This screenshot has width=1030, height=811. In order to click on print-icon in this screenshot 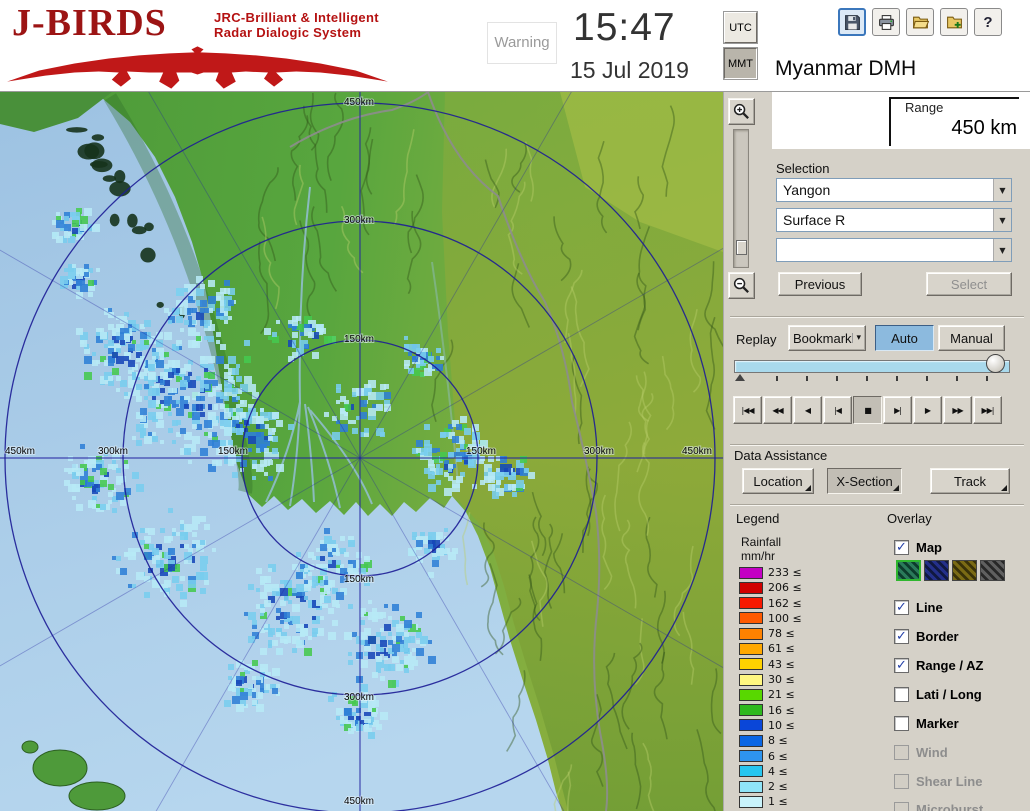, I will do `click(886, 22)`.